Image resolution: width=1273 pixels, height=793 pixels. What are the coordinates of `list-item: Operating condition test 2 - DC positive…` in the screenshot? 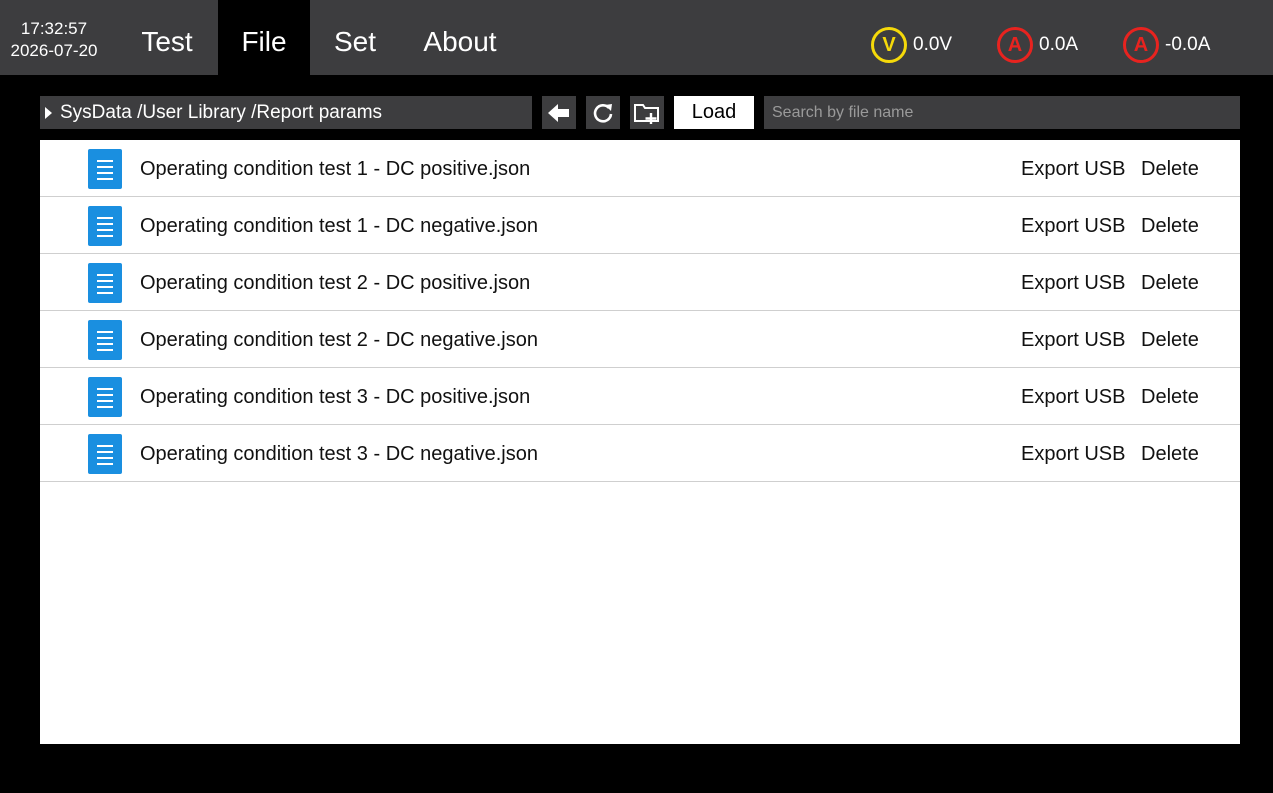 It's located at (640, 282).